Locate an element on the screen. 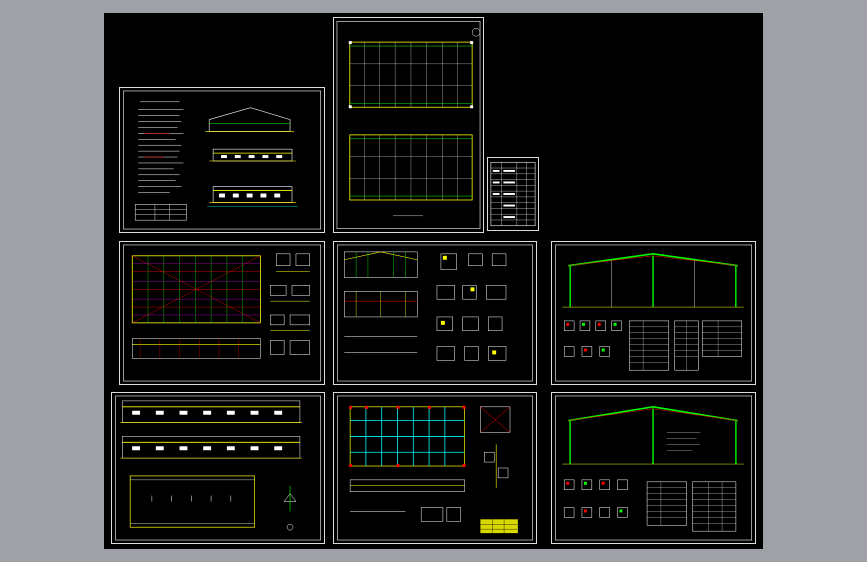  sheet-8-drawing is located at coordinates (435, 468).